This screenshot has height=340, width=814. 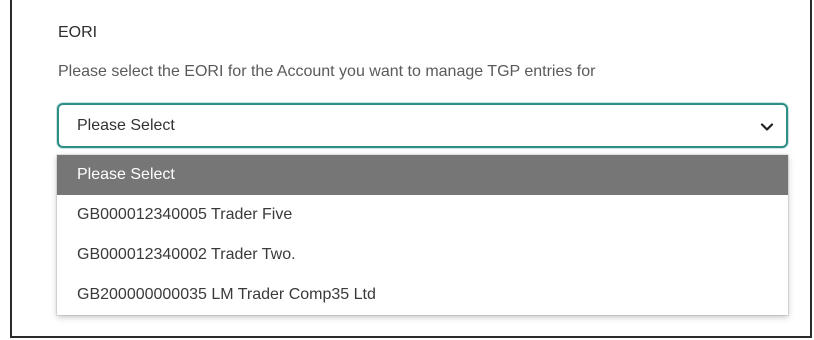 What do you see at coordinates (422, 255) in the screenshot?
I see `dropdown-option-trader-two: GB000012340002 Trader Two.` at bounding box center [422, 255].